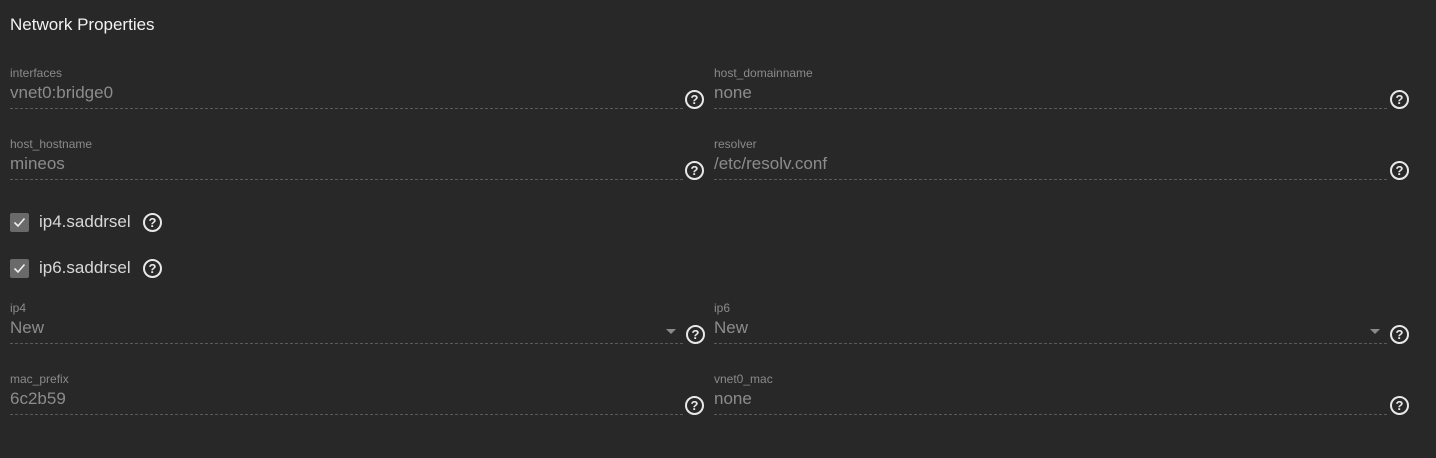  What do you see at coordinates (1050, 162) in the screenshot?
I see `resolver-field: resolver /etc/resolv.conf` at bounding box center [1050, 162].